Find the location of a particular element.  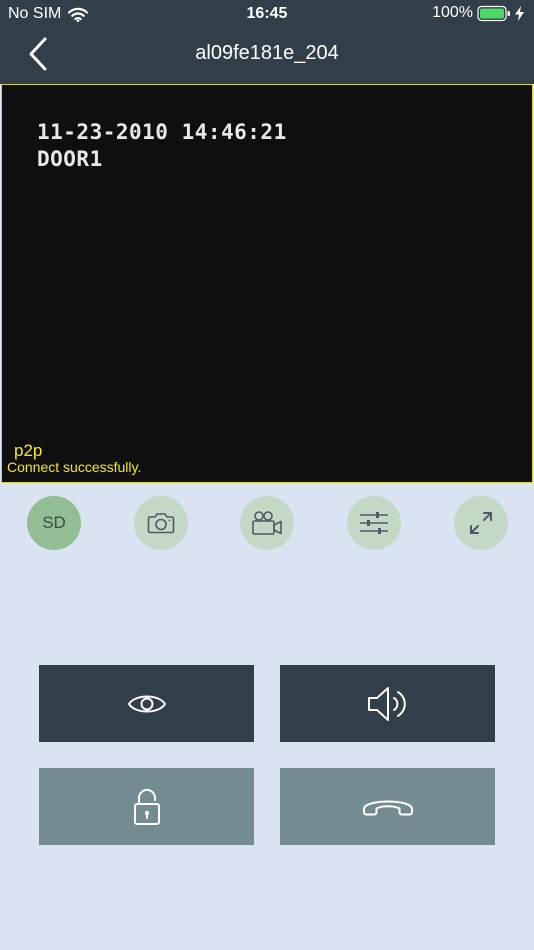

snapshot-button is located at coordinates (161, 523).